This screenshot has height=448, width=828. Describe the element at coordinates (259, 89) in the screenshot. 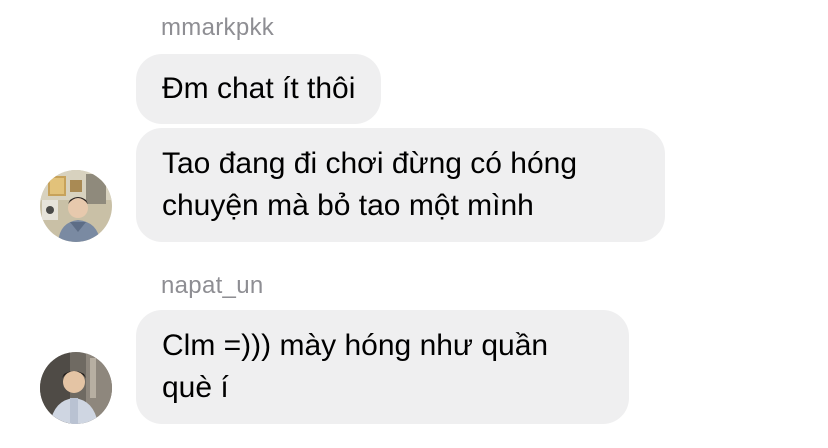

I see `message-bubble: Đm chat ít thôi` at that location.